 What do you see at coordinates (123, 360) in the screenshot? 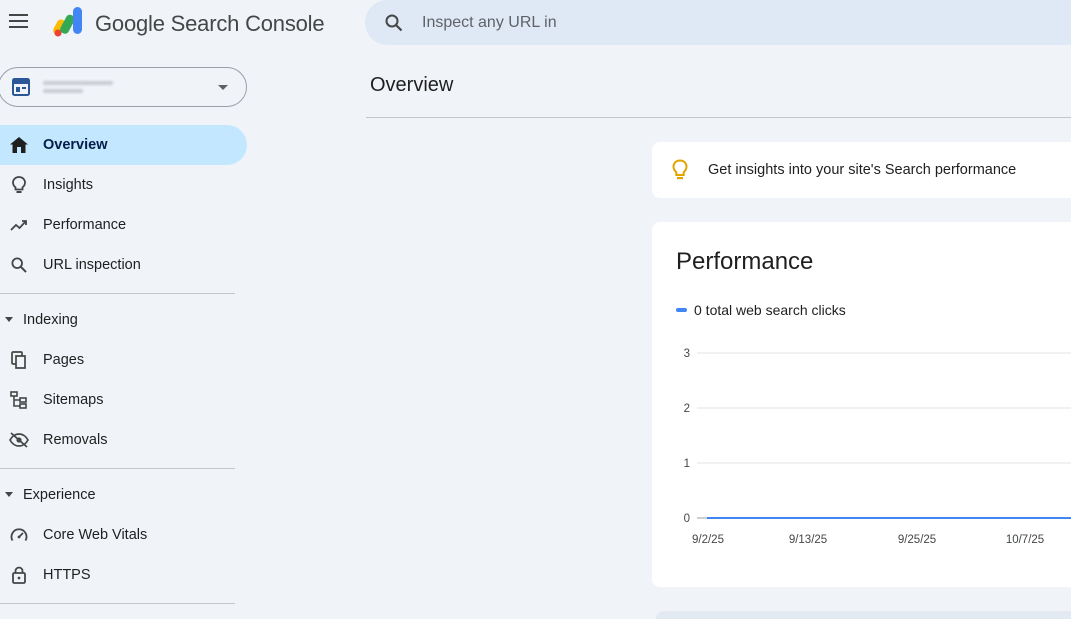
I see `sidebar-item-pages: Pages` at bounding box center [123, 360].